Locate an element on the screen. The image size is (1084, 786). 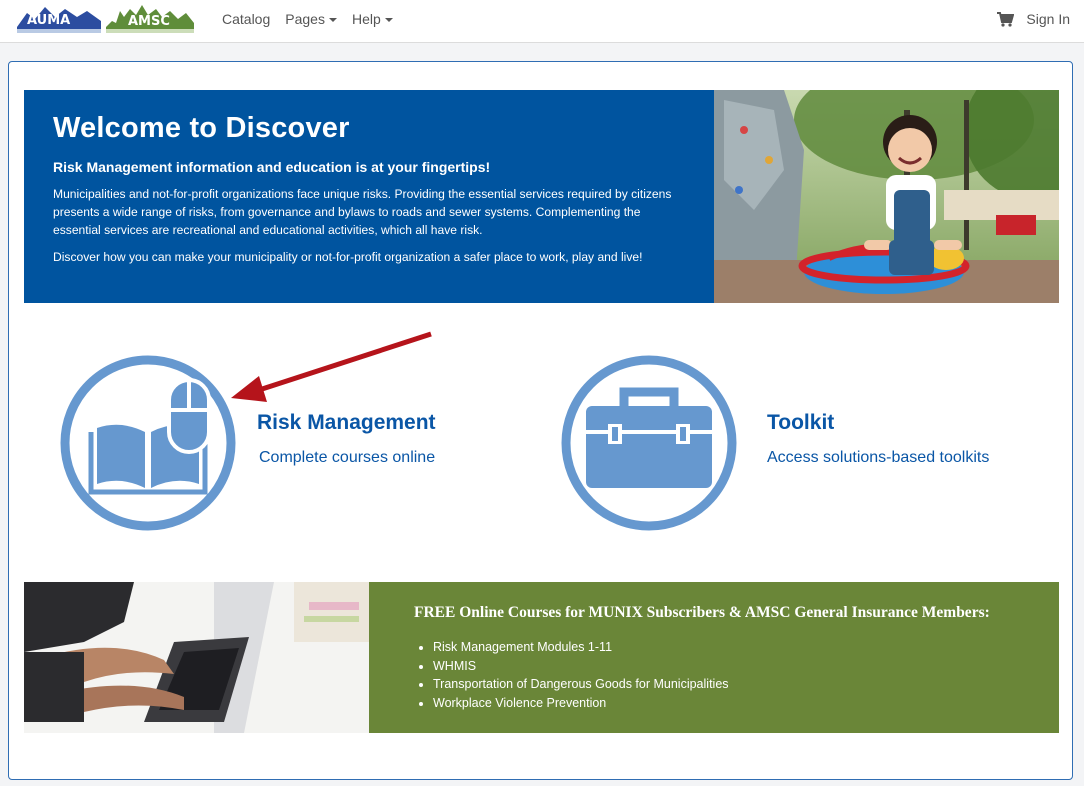
nav-menu: Catalog Pages Help is located at coordinates (307, 19).